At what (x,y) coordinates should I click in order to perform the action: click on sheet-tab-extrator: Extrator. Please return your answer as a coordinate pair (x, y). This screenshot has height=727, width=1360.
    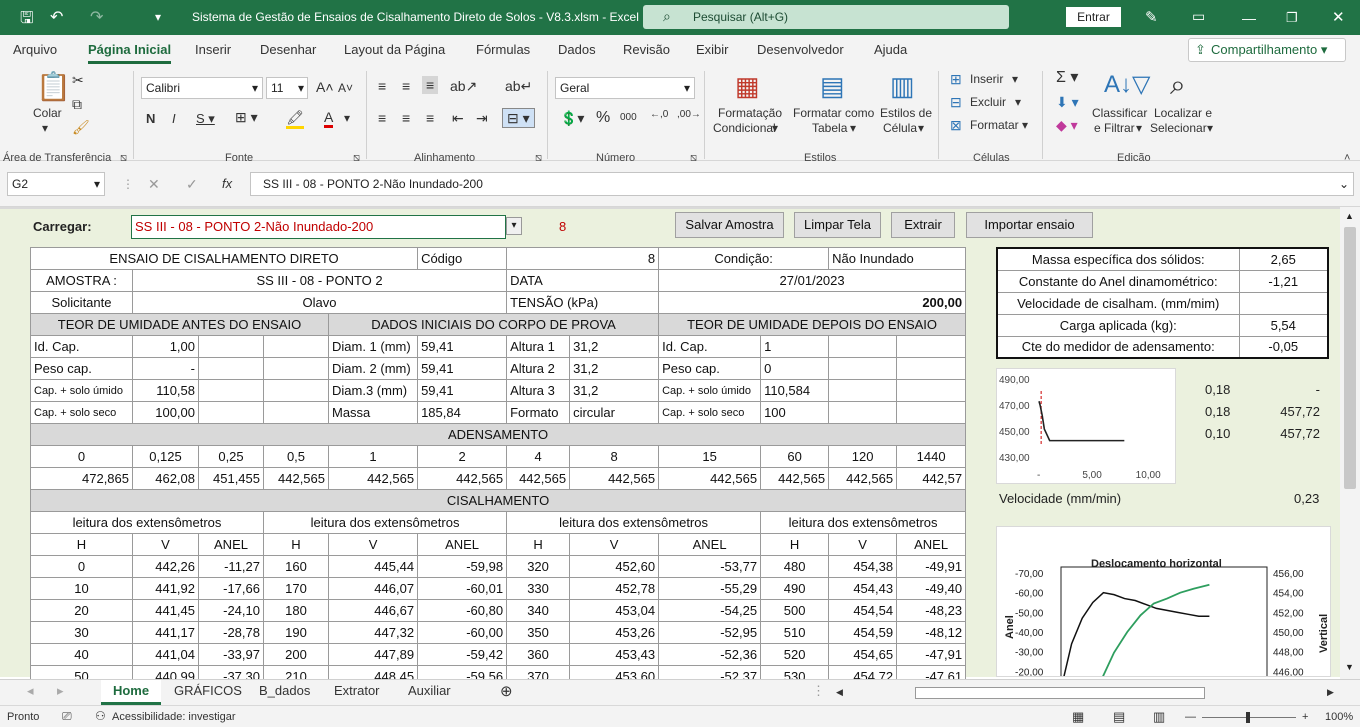
    Looking at the image, I should click on (357, 690).